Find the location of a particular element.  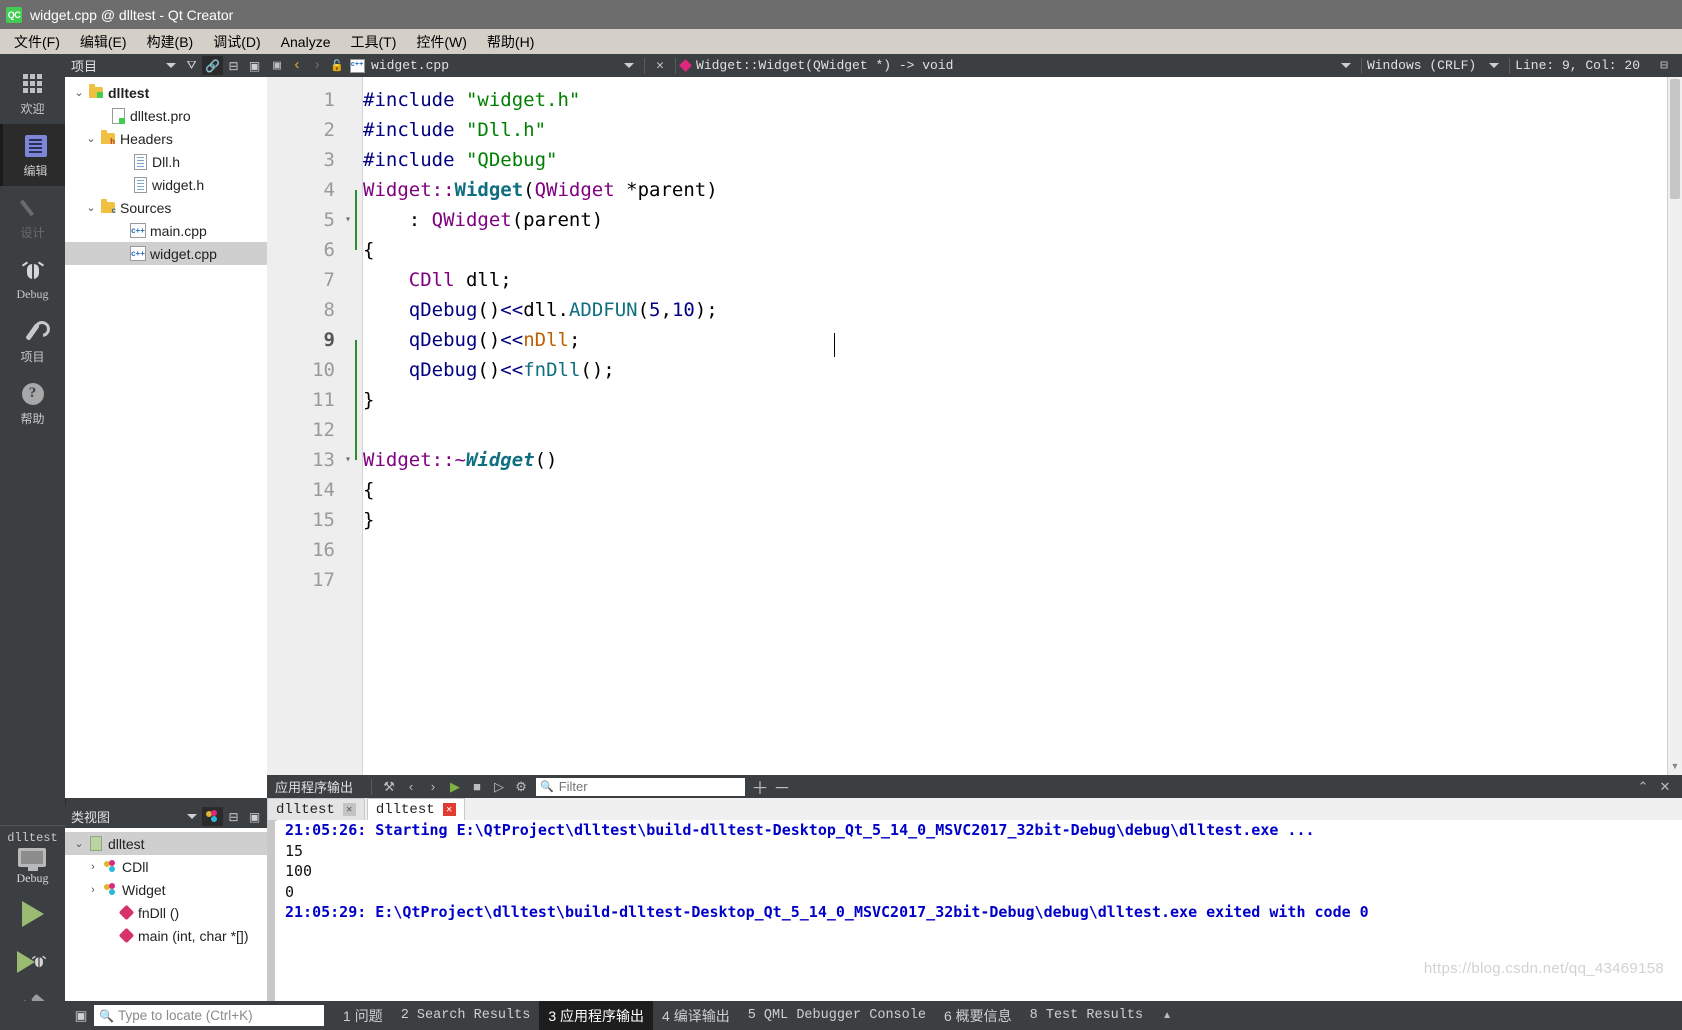

editor-line: 9 qDebug()<<nDll; is located at coordinates (974, 340).